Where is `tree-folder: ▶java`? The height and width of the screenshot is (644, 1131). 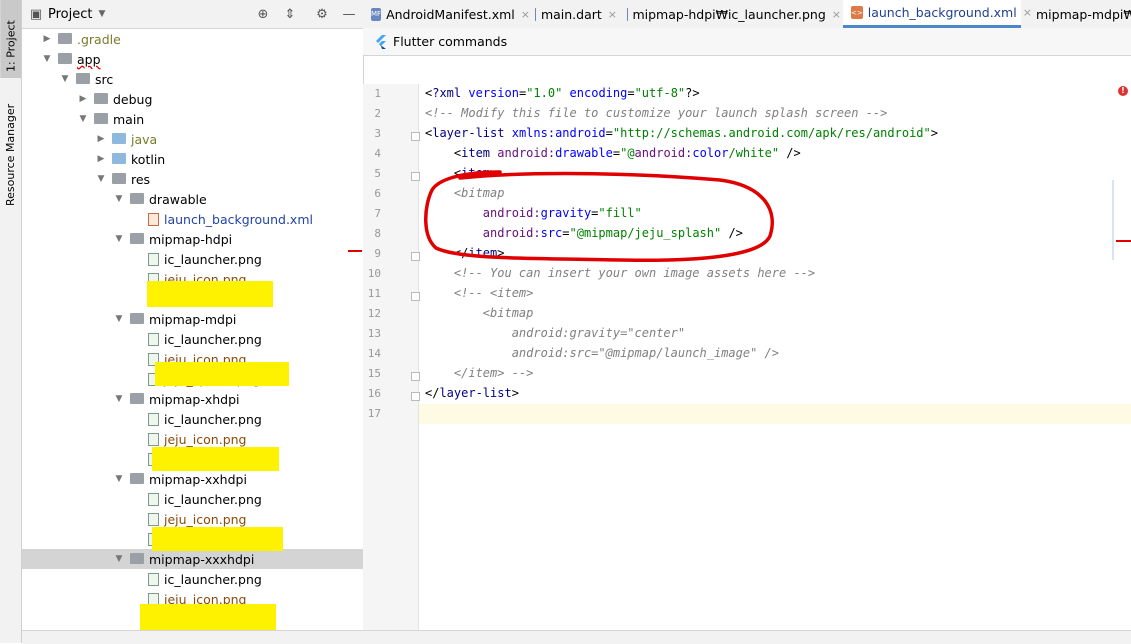 tree-folder: ▶java is located at coordinates (192, 139).